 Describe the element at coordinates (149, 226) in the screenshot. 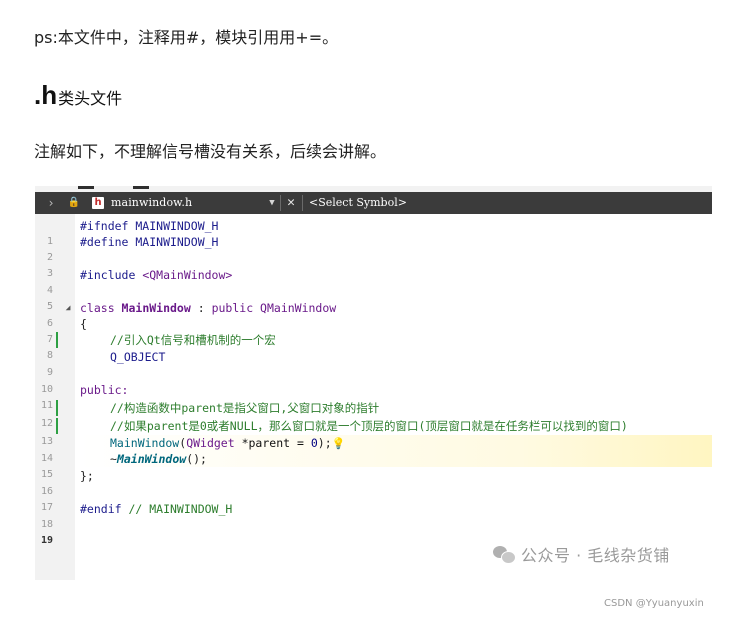

I see `line-text: #ifndef MAINWINDOW_H` at that location.